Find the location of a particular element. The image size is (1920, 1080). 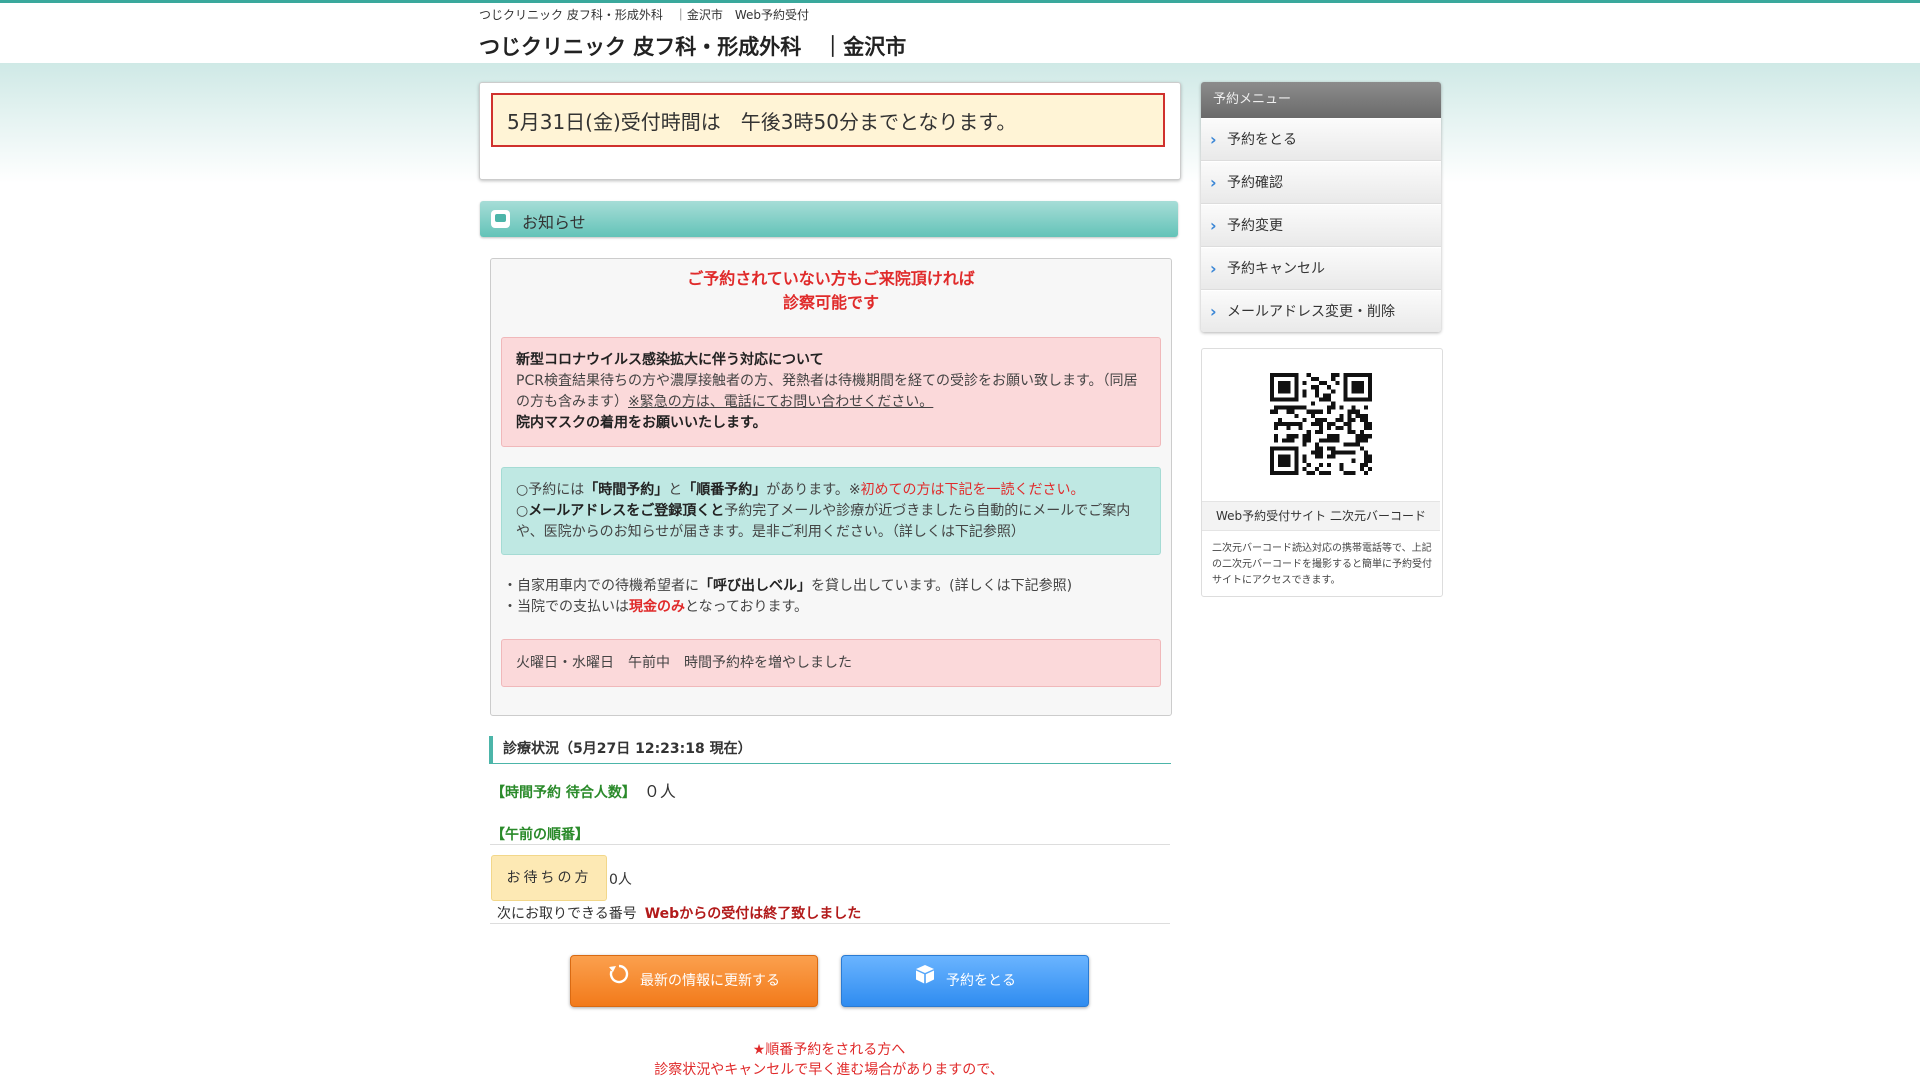

time-reservation-status: 【時間予約 待合人数】 ０人 is located at coordinates (583, 790).